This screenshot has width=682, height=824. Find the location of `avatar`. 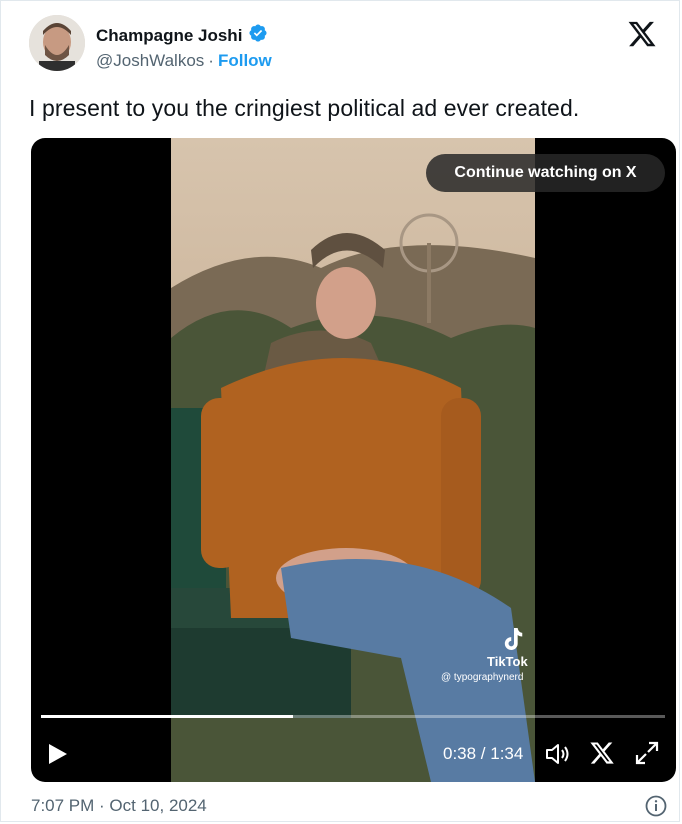

avatar is located at coordinates (57, 43).